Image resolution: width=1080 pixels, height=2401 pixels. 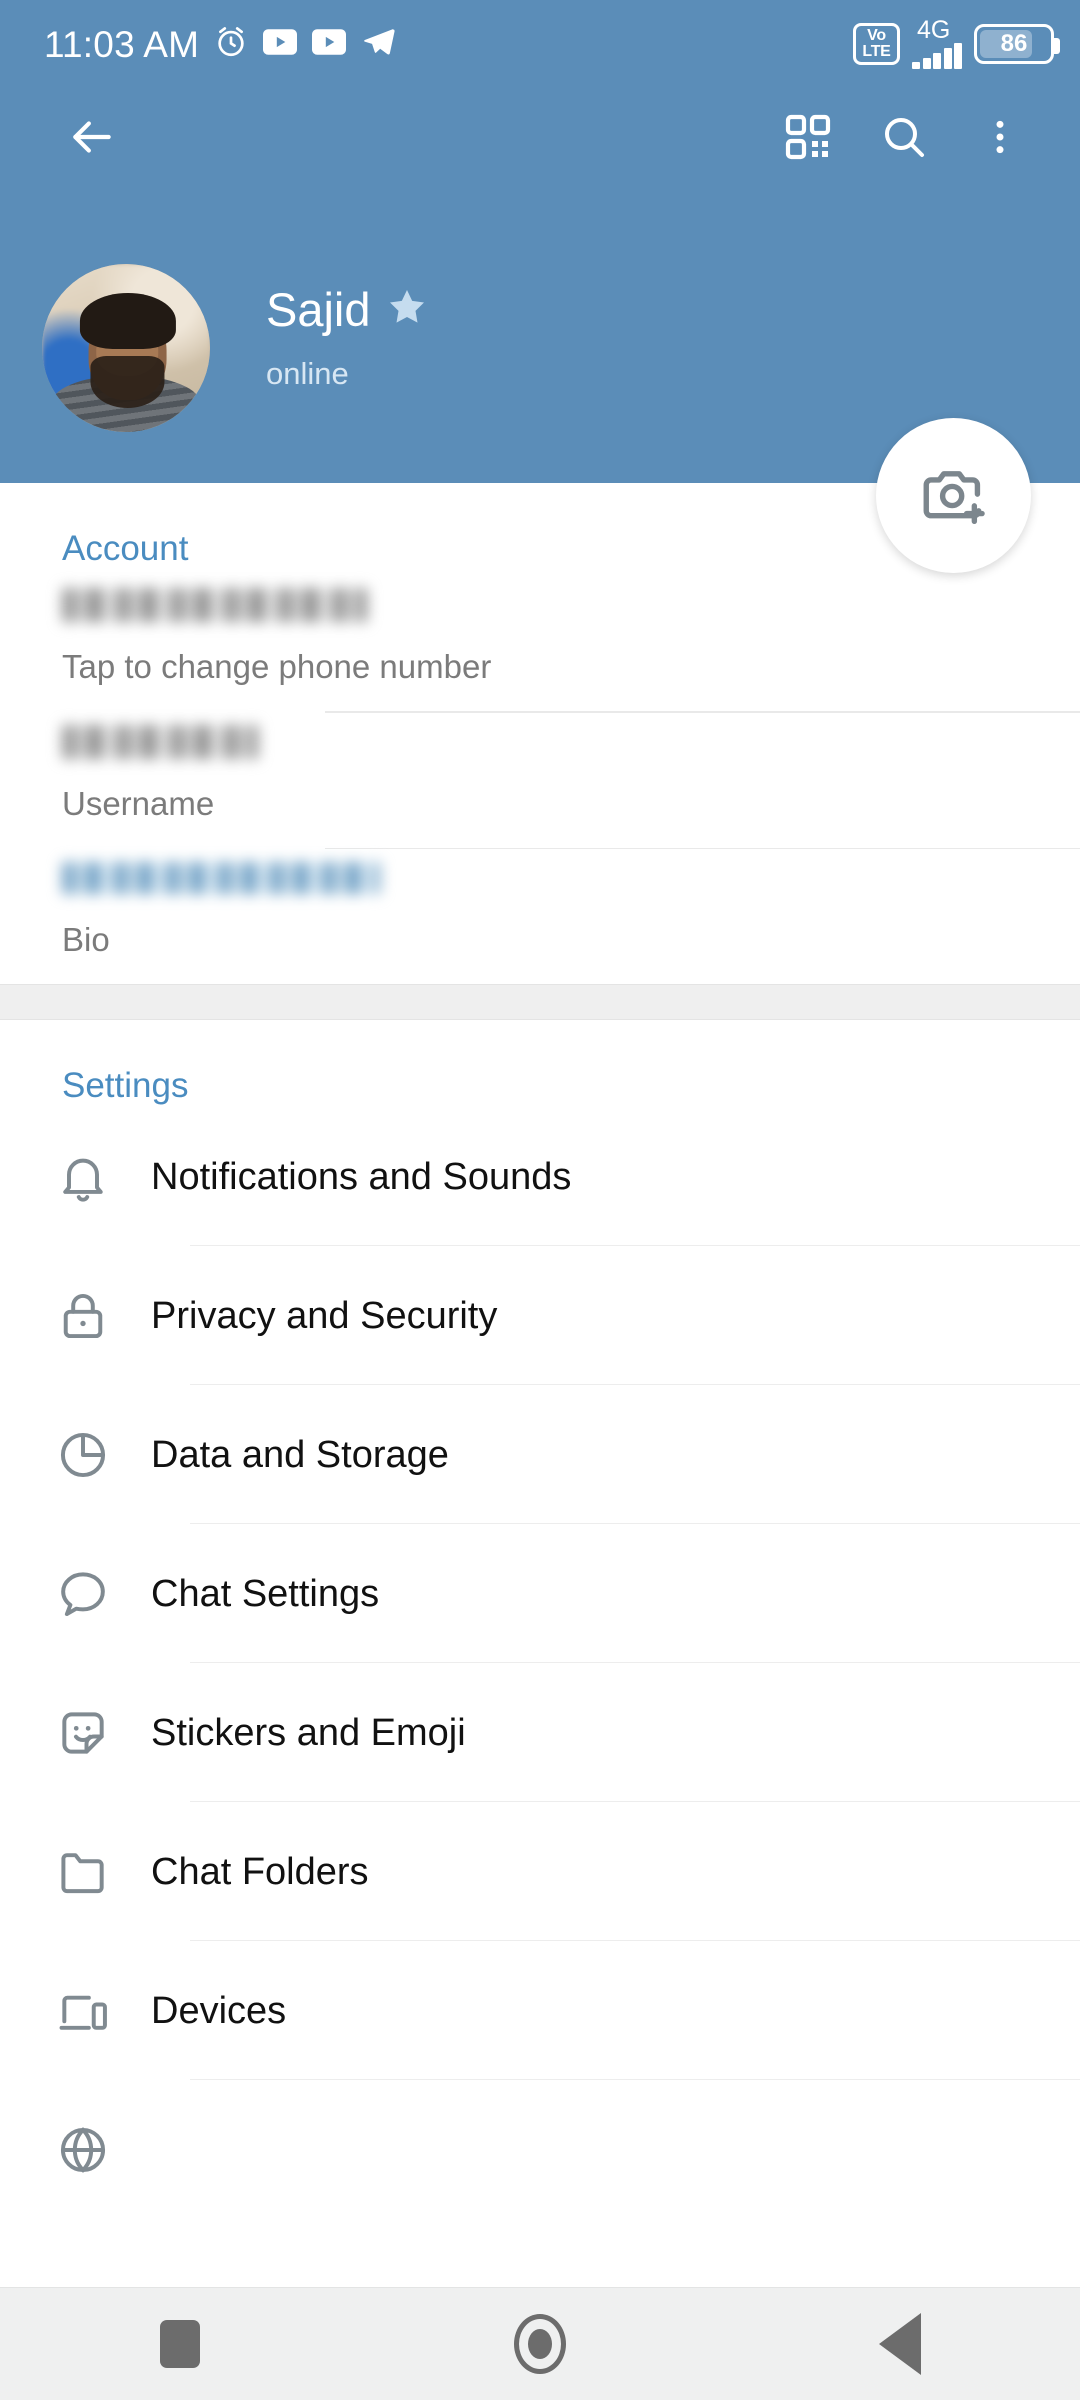 What do you see at coordinates (96, 1177) in the screenshot?
I see `bell-icon` at bounding box center [96, 1177].